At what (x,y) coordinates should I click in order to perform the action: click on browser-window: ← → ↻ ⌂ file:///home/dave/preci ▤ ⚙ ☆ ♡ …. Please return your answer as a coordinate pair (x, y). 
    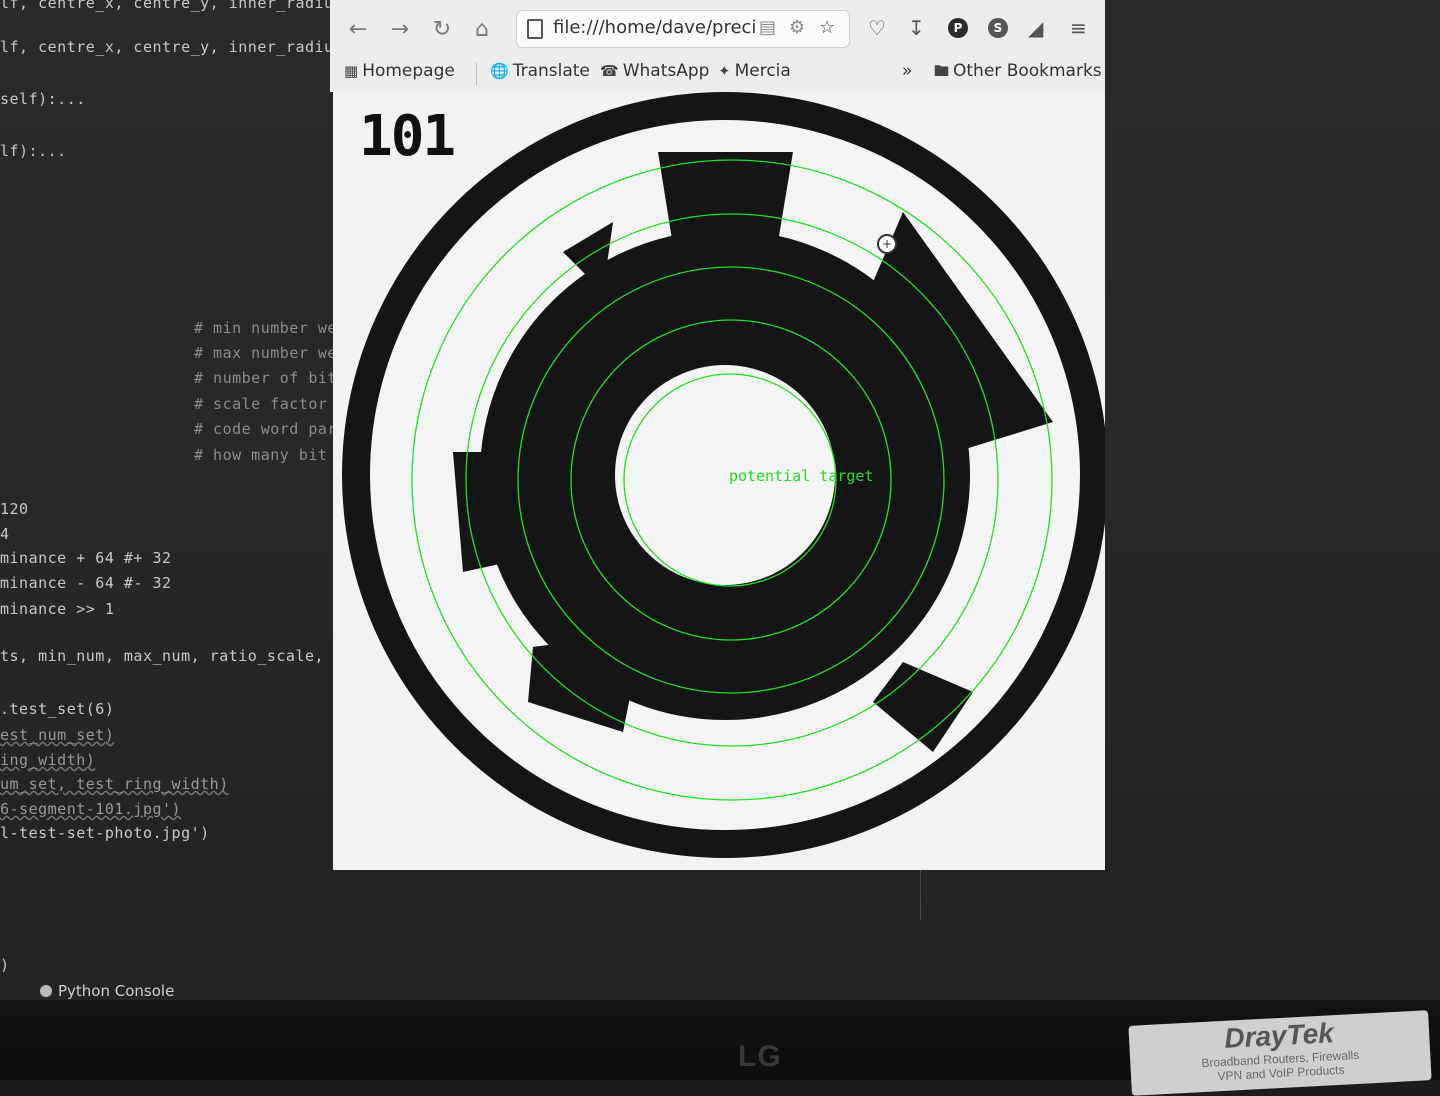
    Looking at the image, I should click on (717, 46).